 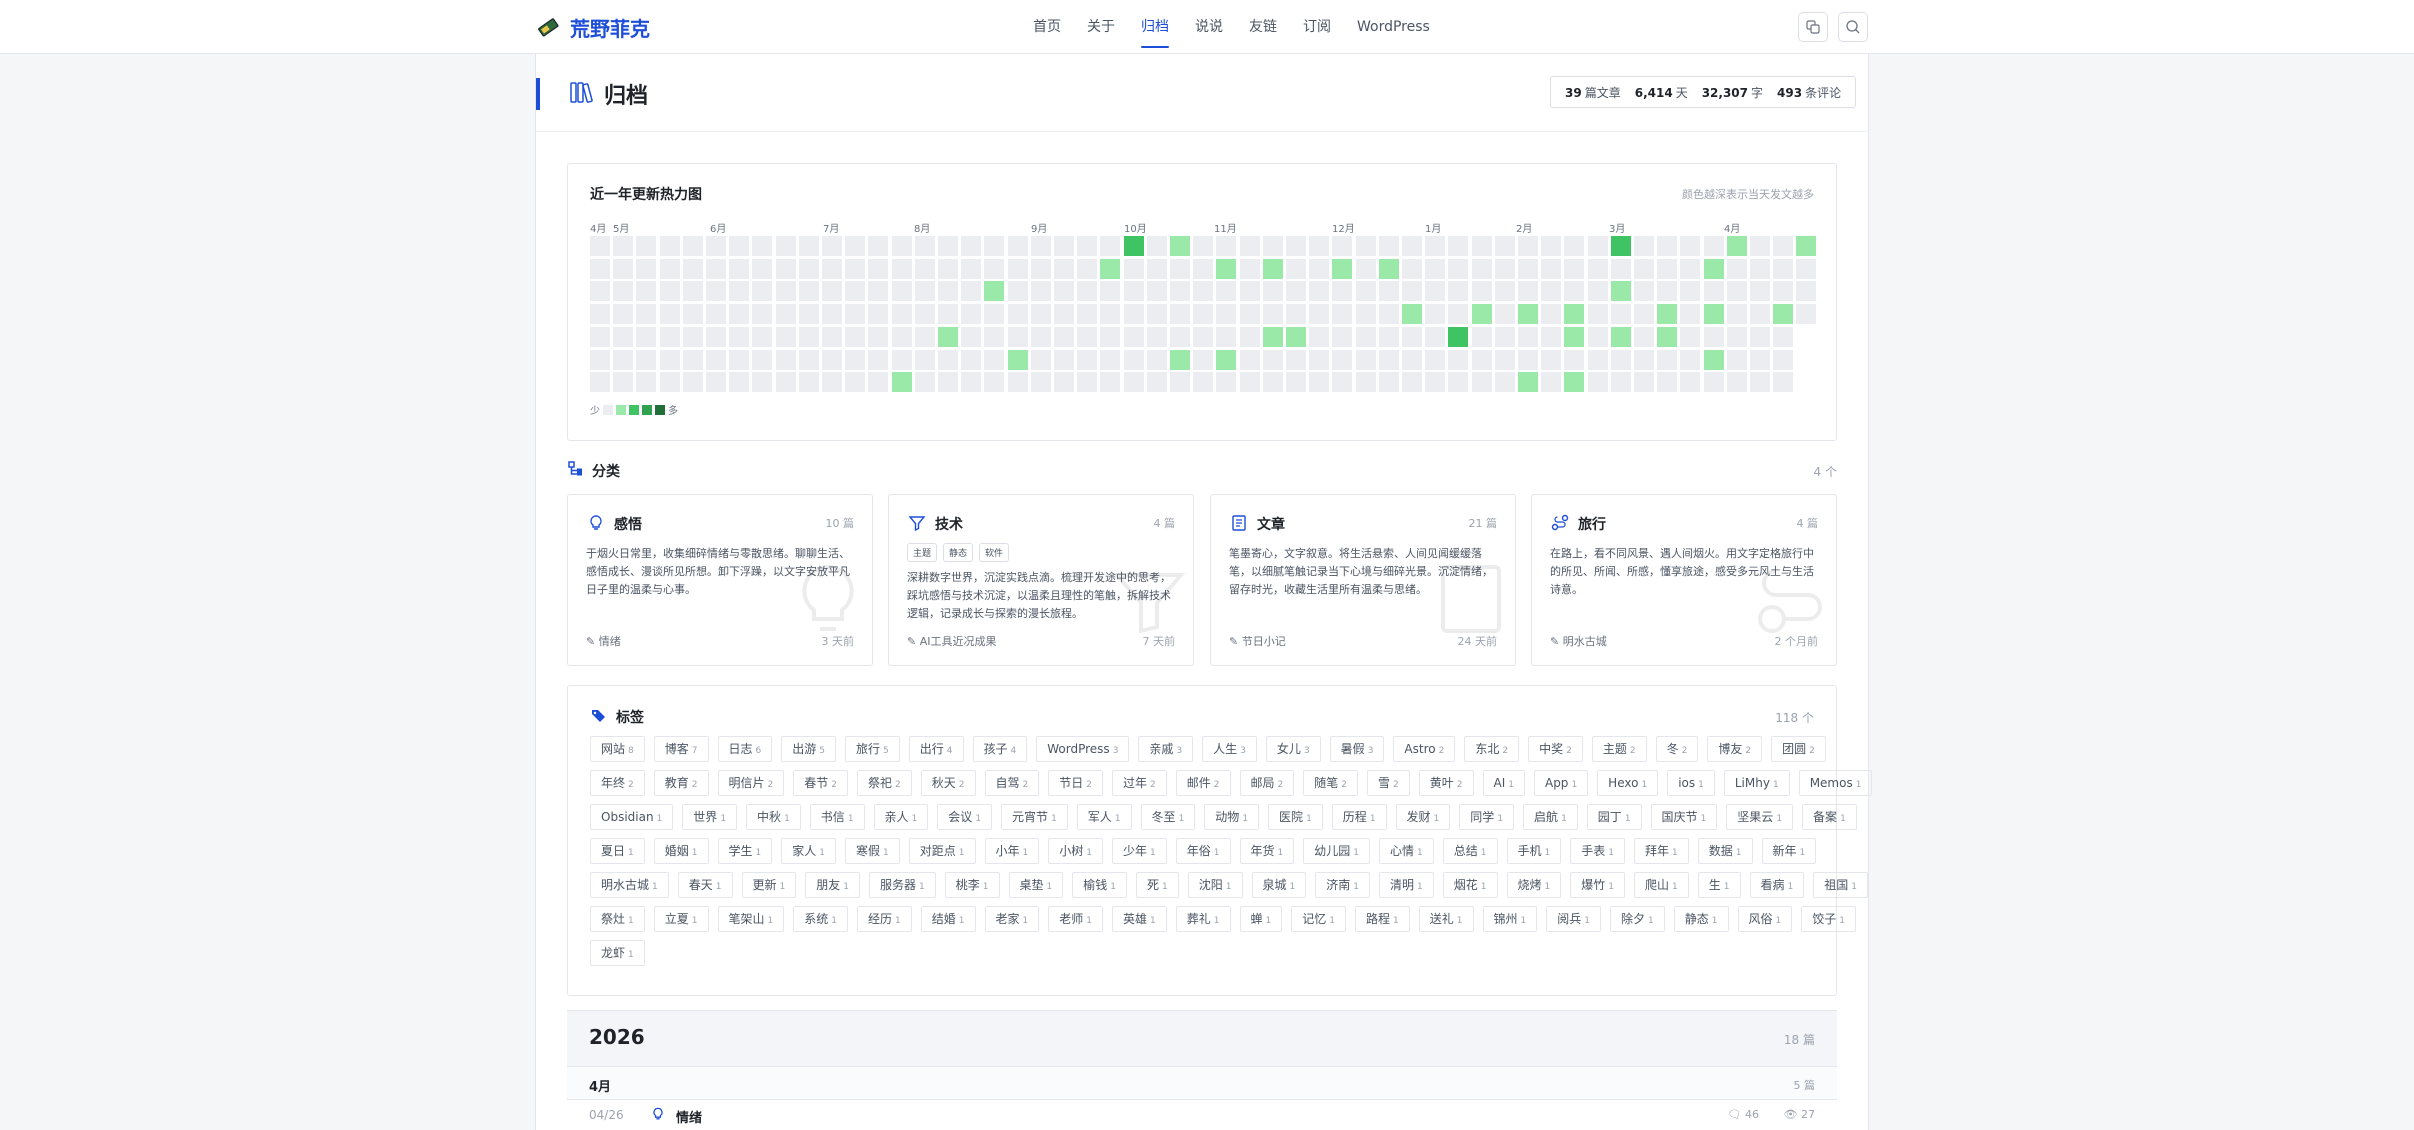 What do you see at coordinates (689, 1116) in the screenshot?
I see `post-title: 情绪` at bounding box center [689, 1116].